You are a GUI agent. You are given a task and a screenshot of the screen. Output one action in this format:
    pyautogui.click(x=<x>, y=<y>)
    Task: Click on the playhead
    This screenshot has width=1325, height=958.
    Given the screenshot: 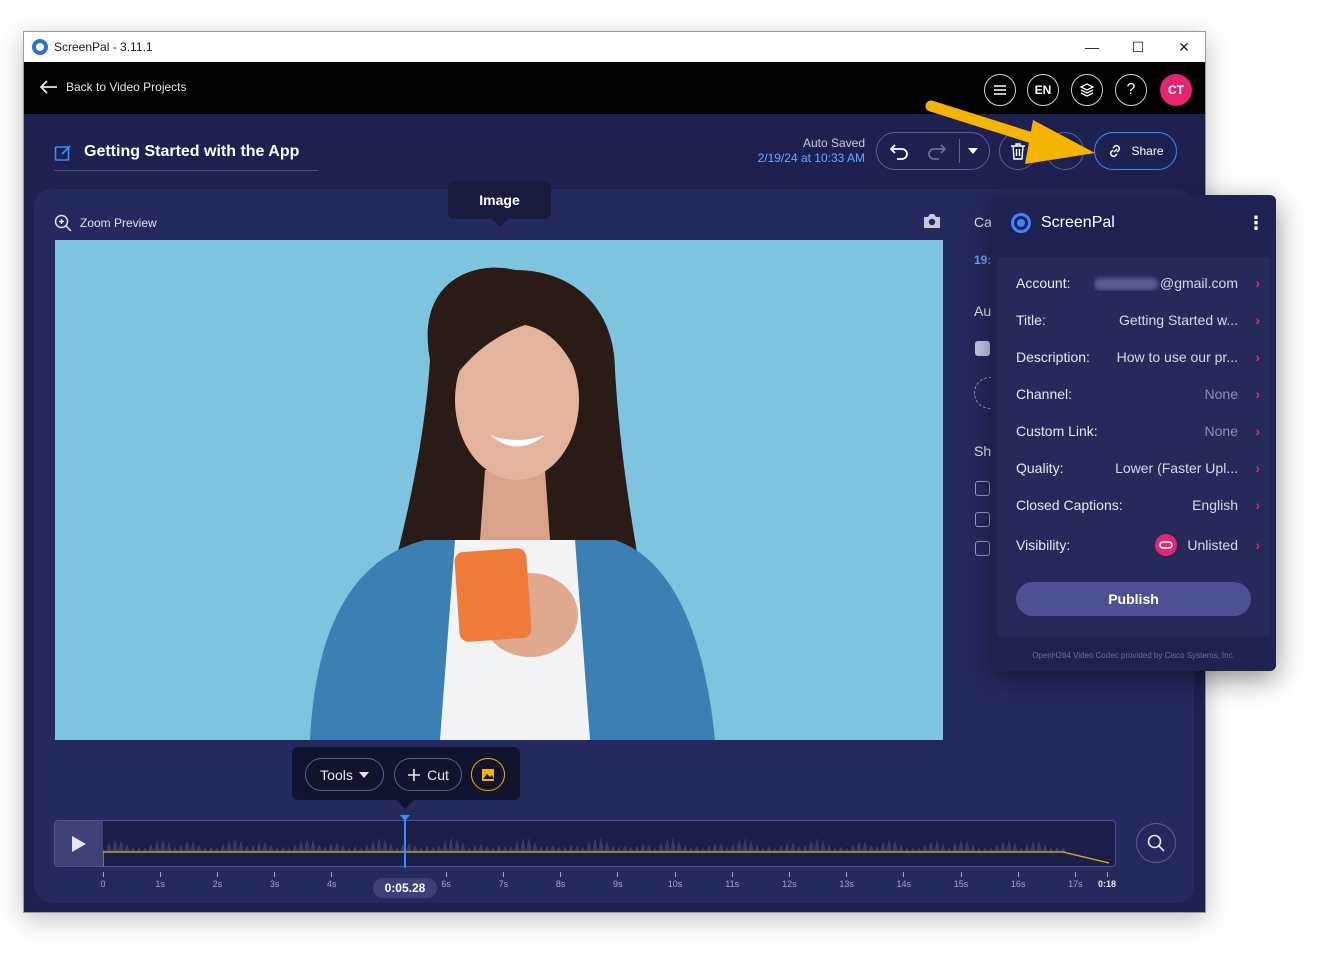 What is the action you would take?
    pyautogui.click(x=405, y=843)
    